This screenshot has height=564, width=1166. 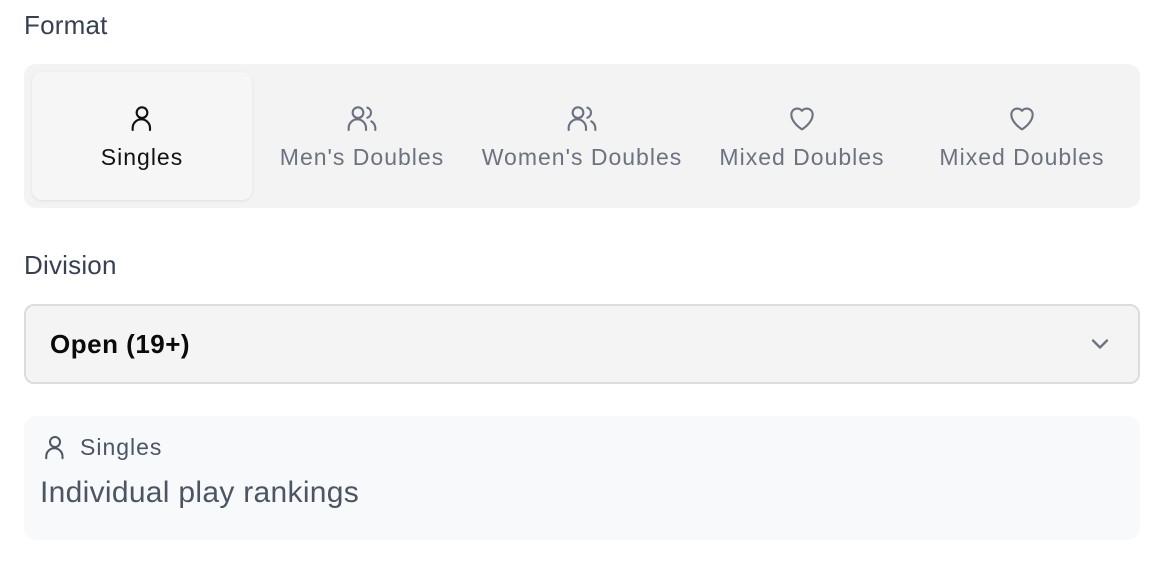 I want to click on info-card-title: Singles, so click(x=121, y=446).